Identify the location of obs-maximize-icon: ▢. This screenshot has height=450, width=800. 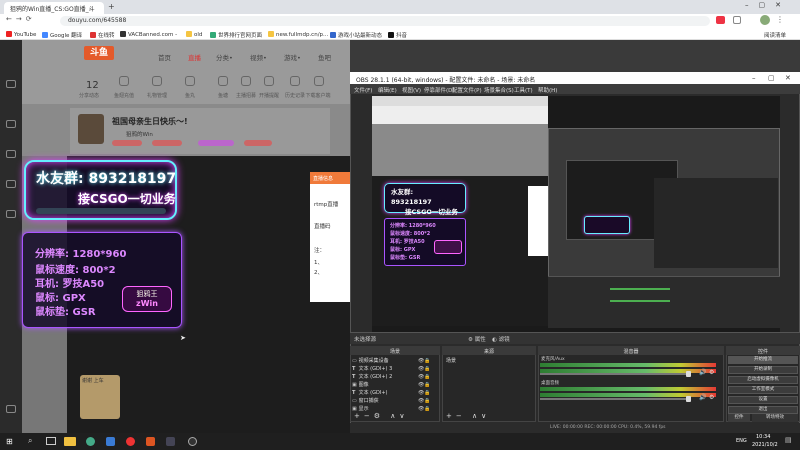
(771, 78).